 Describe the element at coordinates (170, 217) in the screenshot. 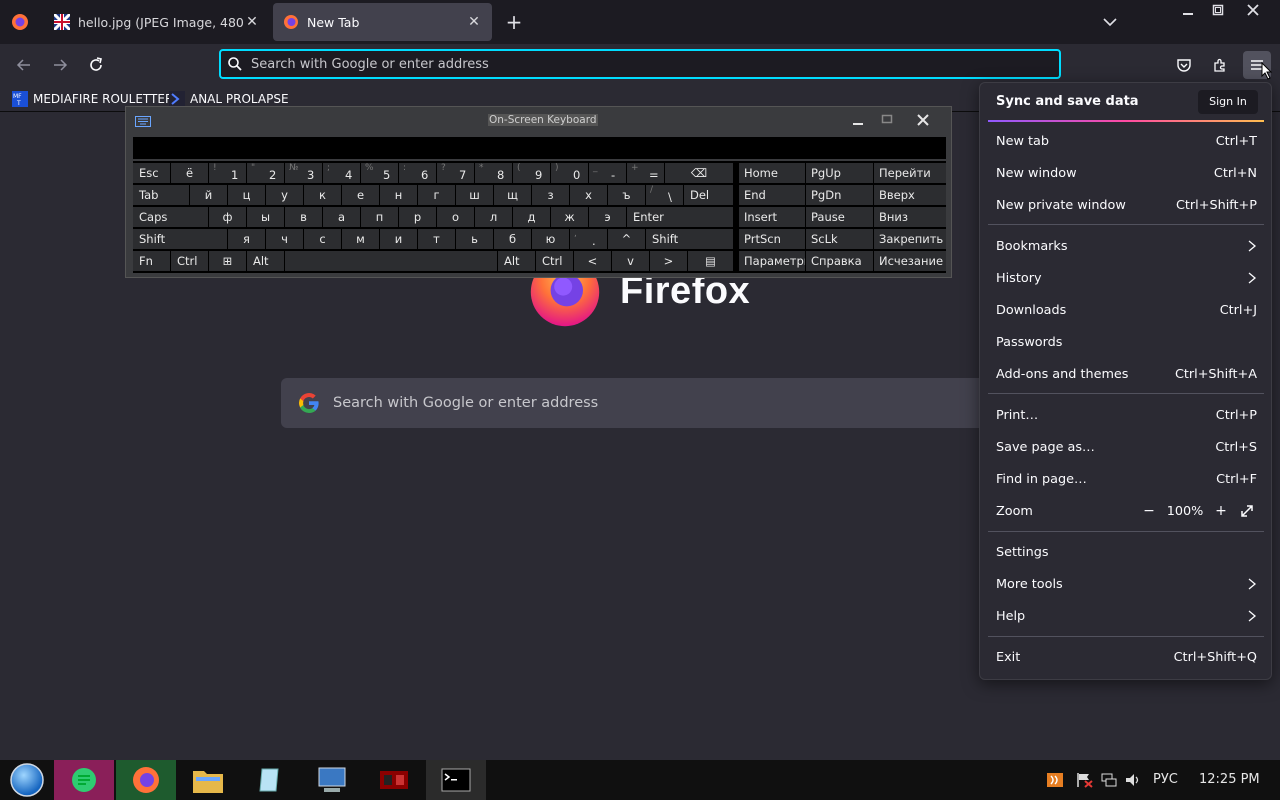

I see `osk-key: Caps` at that location.